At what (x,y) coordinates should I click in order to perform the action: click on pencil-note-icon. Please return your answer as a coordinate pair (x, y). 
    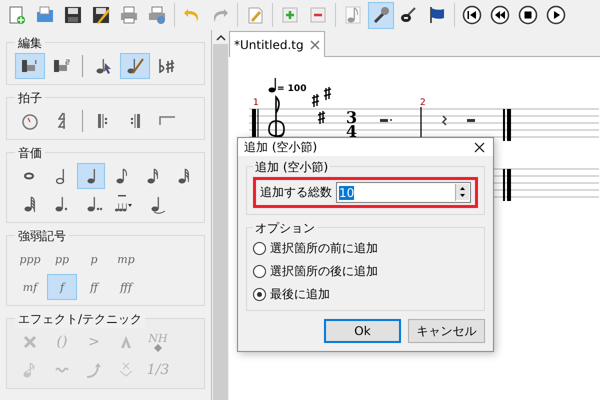
    Looking at the image, I should click on (135, 66).